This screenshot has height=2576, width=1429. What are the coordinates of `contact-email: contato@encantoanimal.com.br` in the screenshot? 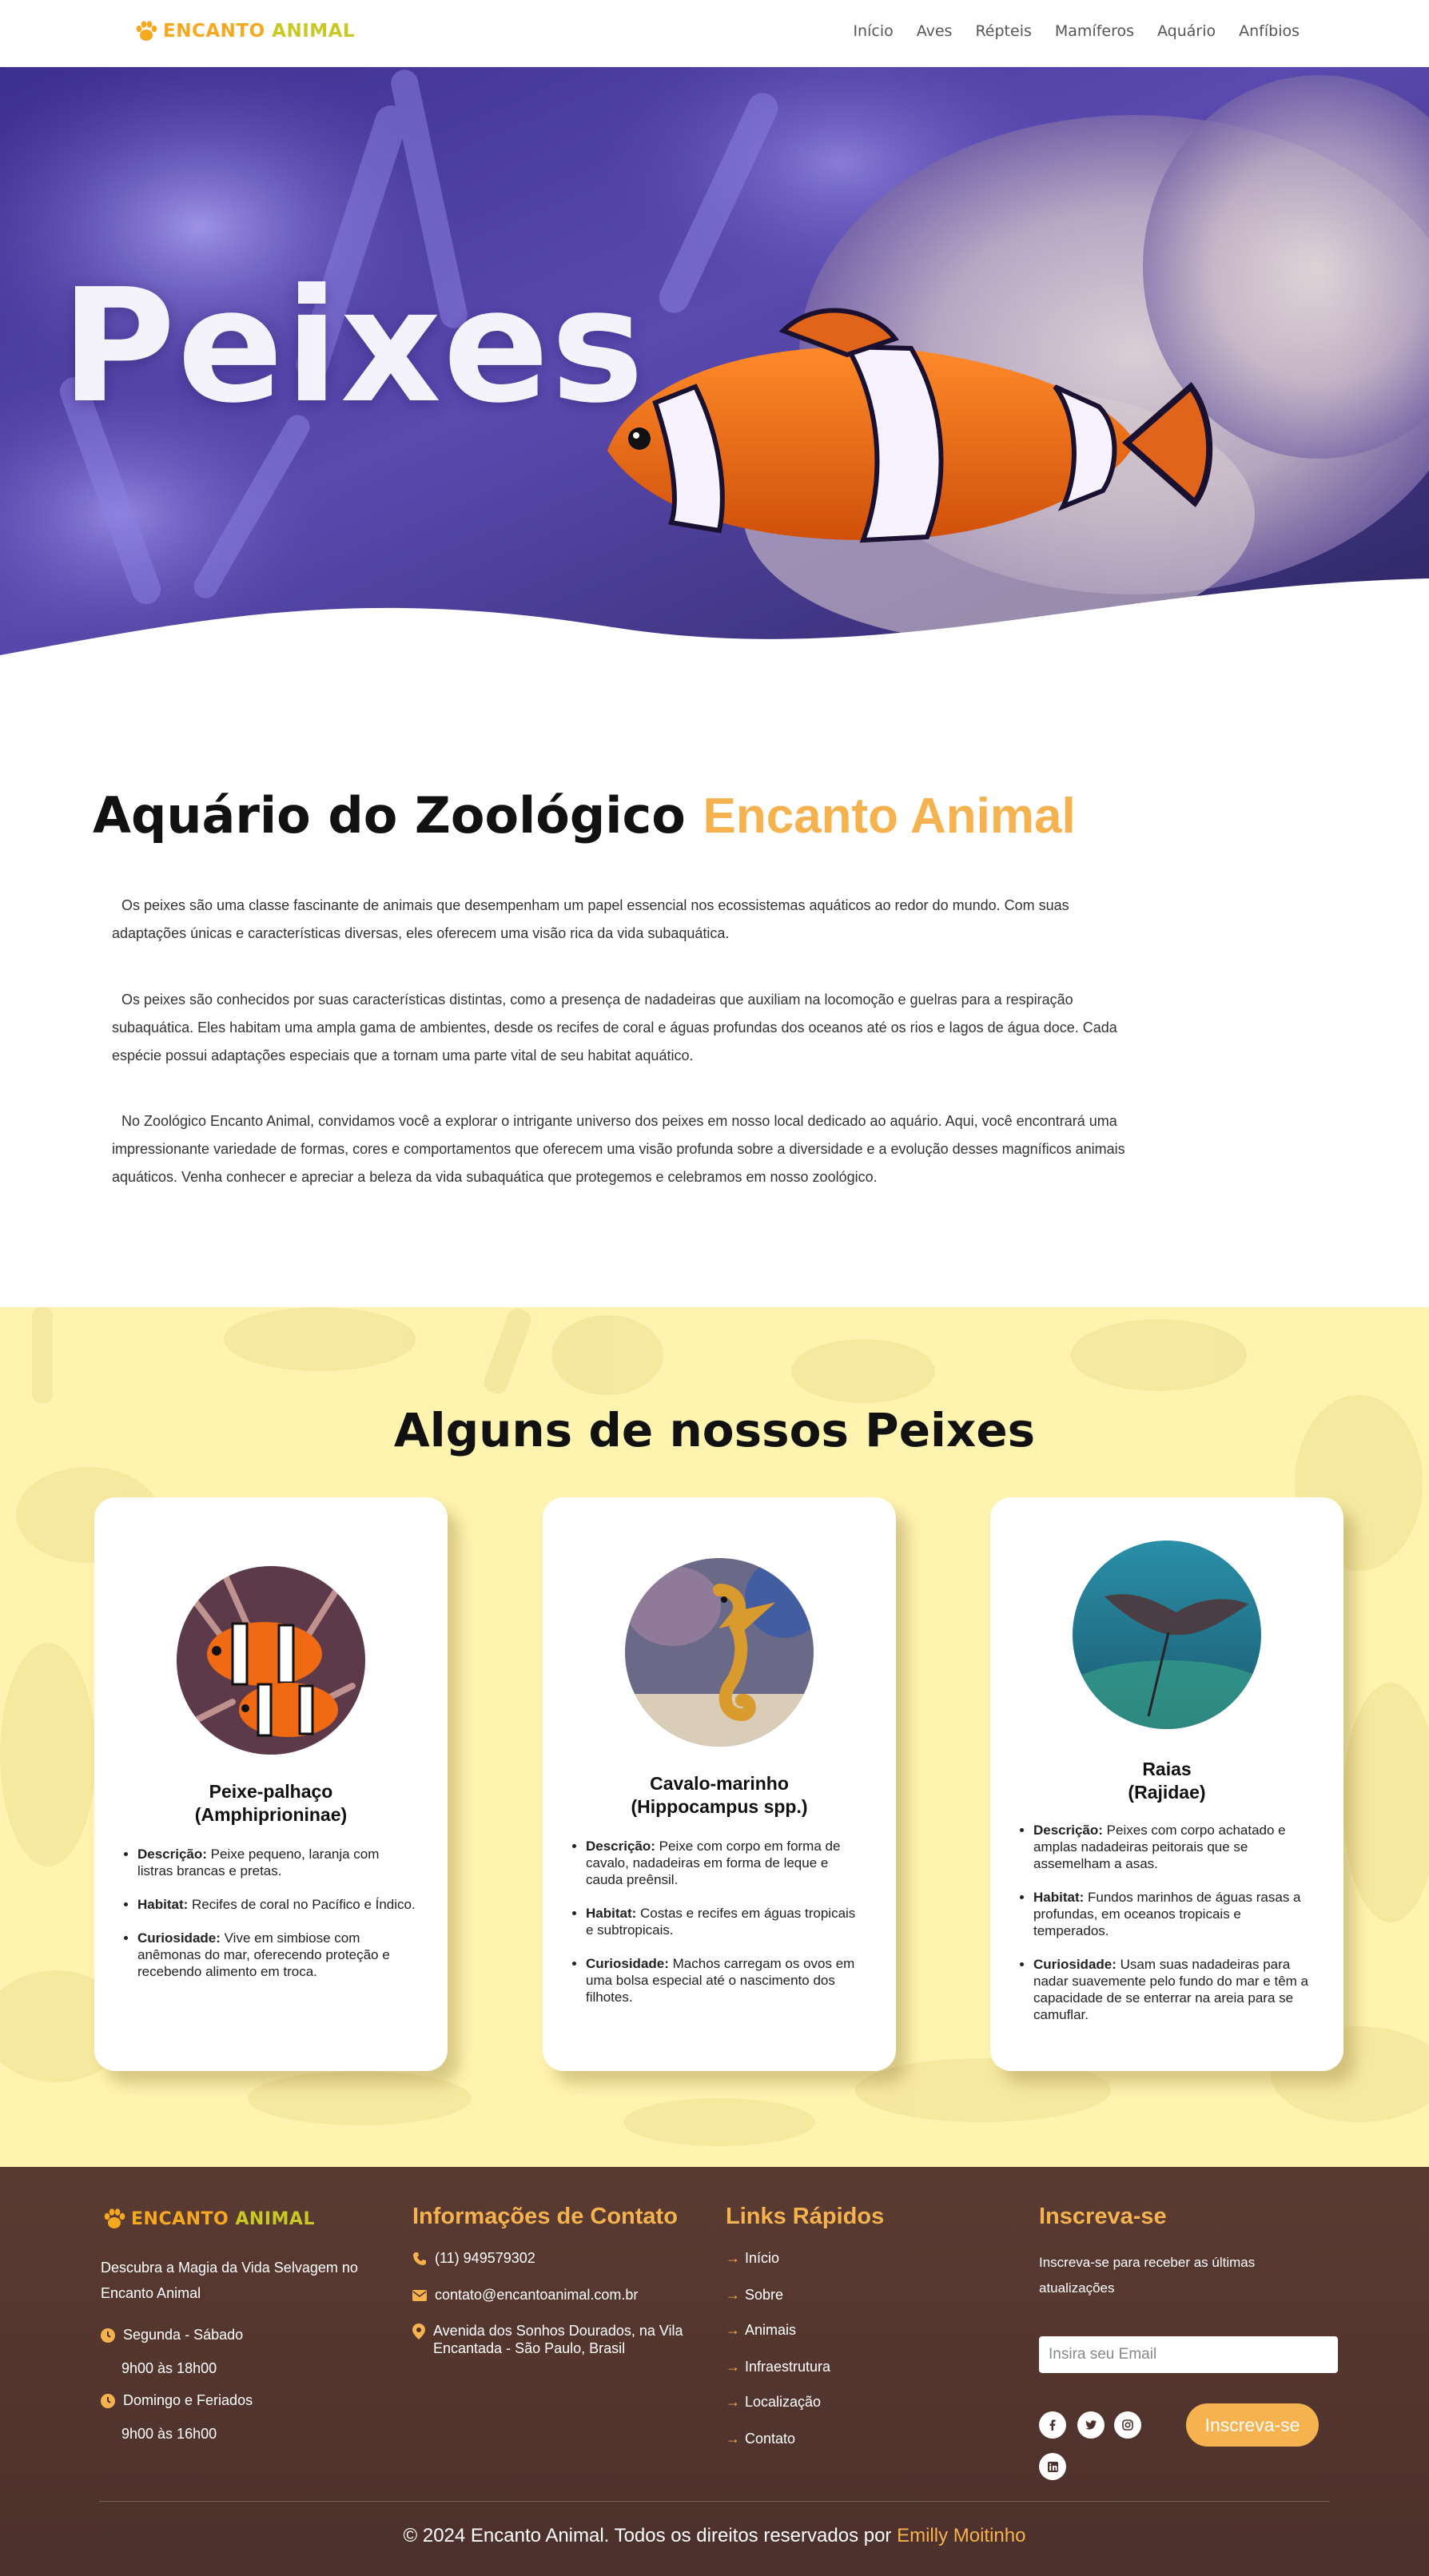 It's located at (525, 2295).